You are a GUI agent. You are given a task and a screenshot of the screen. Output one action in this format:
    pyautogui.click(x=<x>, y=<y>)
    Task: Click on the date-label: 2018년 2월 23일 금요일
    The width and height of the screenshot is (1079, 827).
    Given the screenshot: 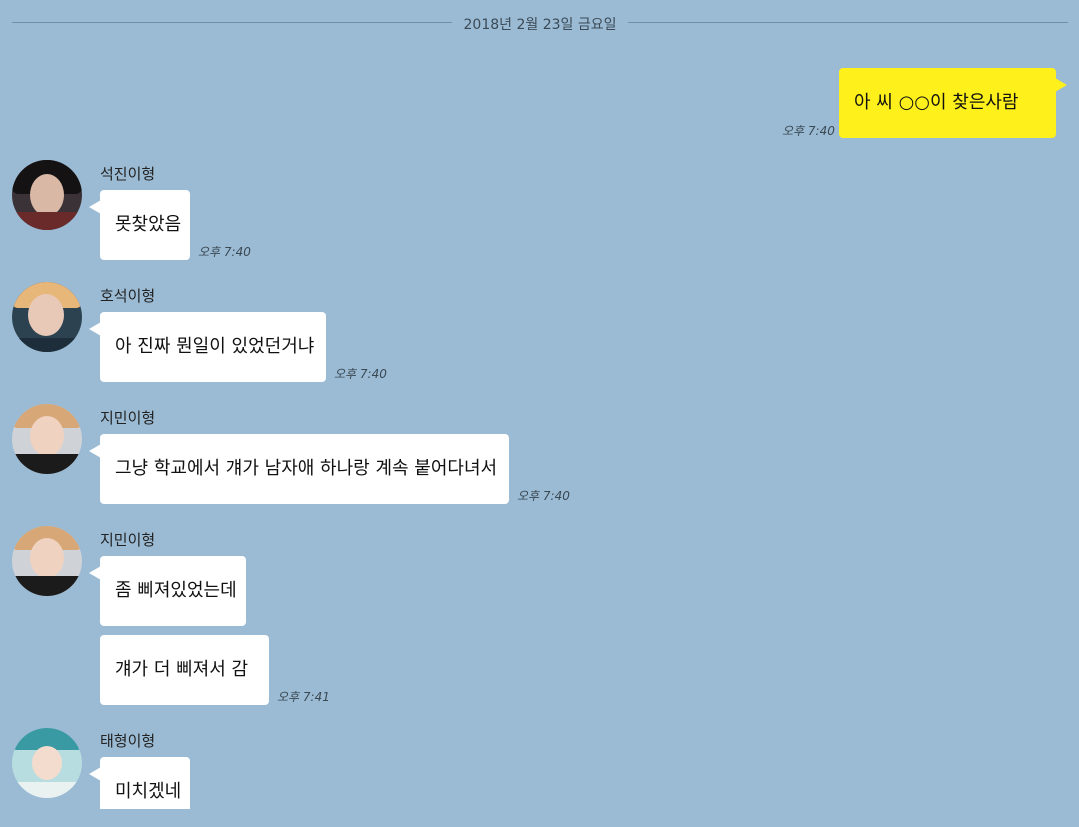 What is the action you would take?
    pyautogui.click(x=540, y=25)
    